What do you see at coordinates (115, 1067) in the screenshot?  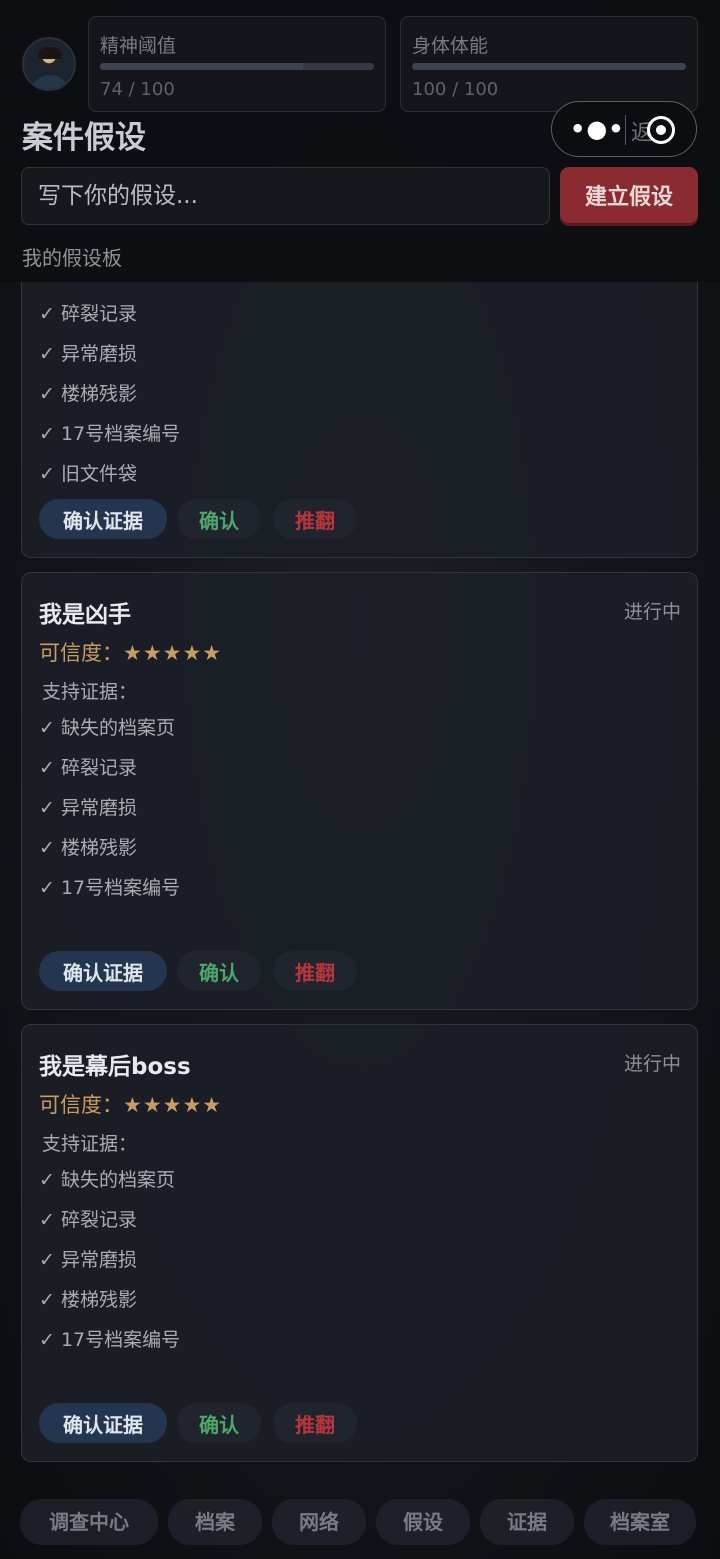 I see `hypothesis-title: 我是幕后boss` at bounding box center [115, 1067].